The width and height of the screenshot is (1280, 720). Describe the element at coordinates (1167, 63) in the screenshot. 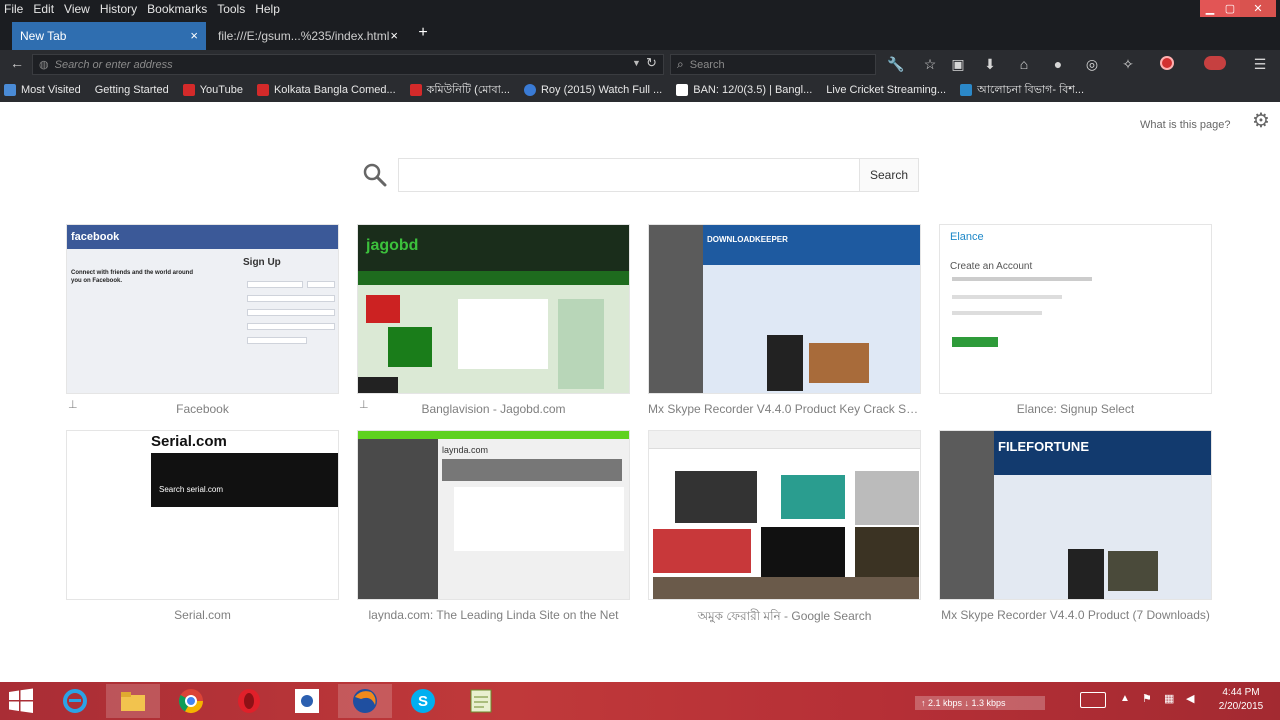

I see `record-extension-icon` at that location.